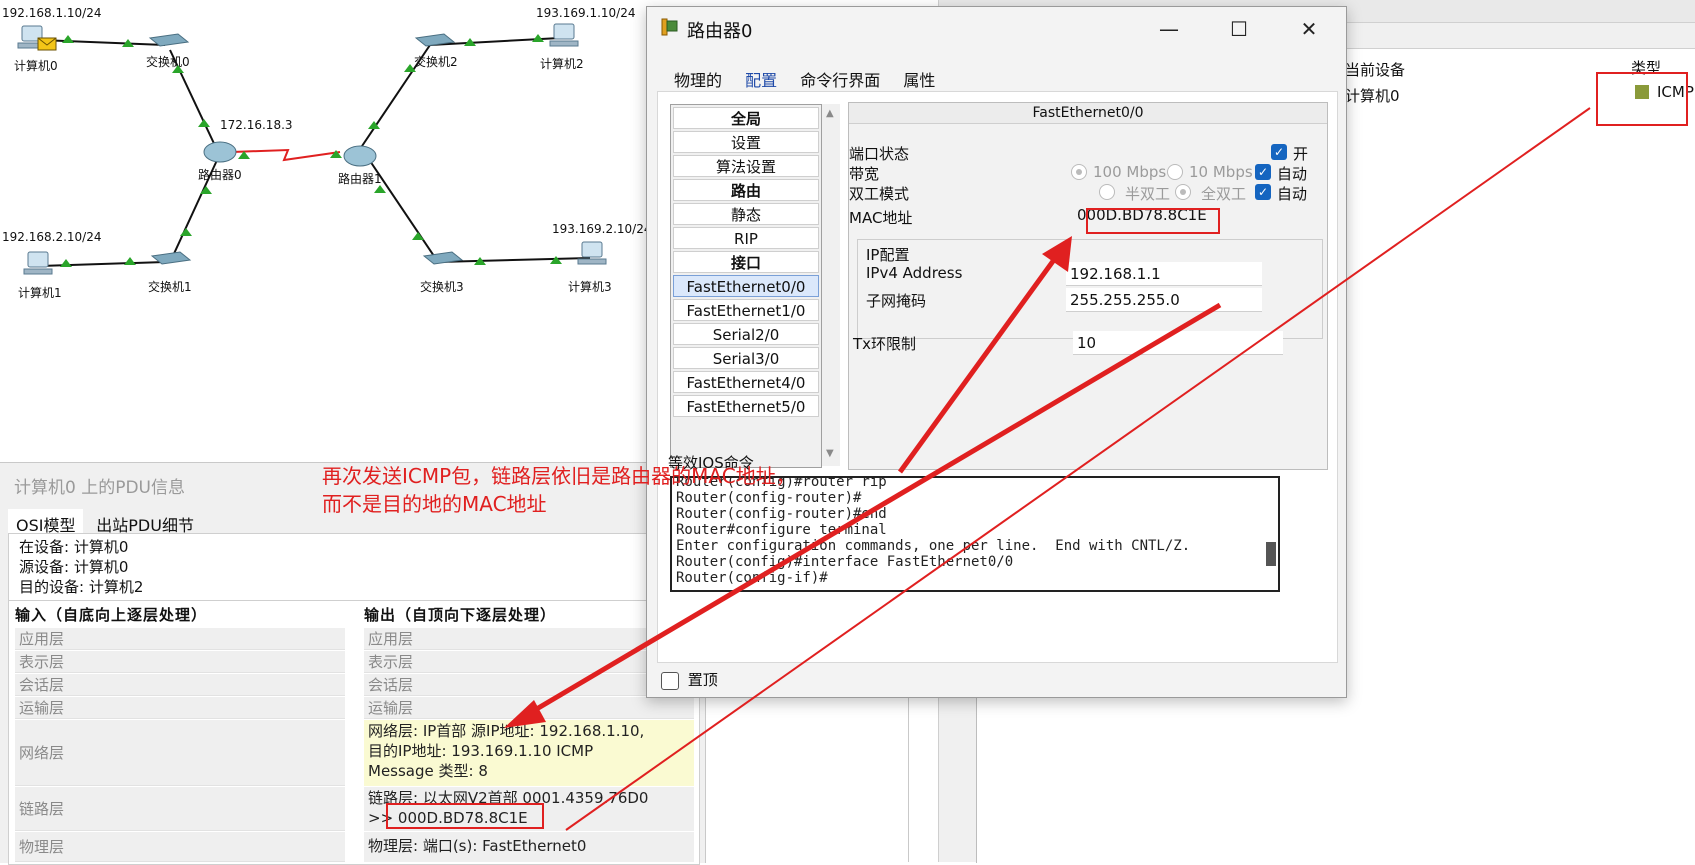 The image size is (1695, 865). I want to click on nav-static: 静态, so click(746, 214).